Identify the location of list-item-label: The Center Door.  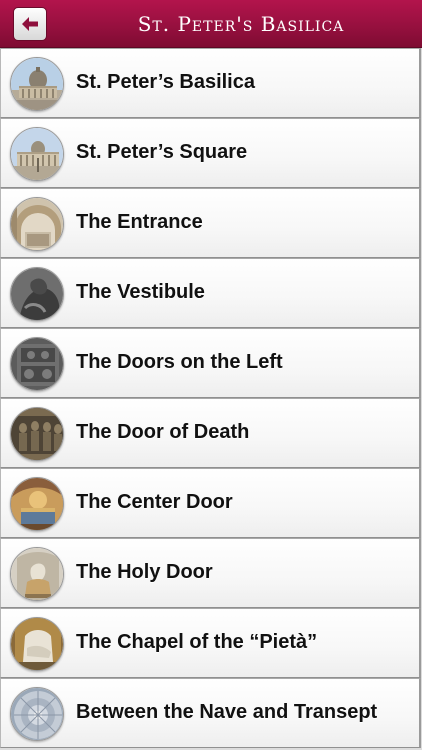
(154, 502).